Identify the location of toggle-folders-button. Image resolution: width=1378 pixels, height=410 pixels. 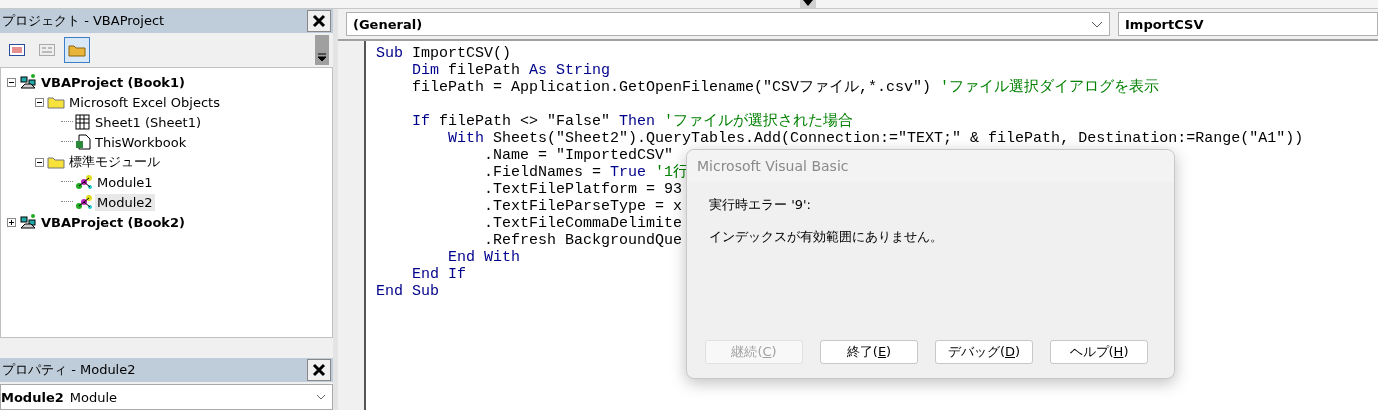
(77, 50).